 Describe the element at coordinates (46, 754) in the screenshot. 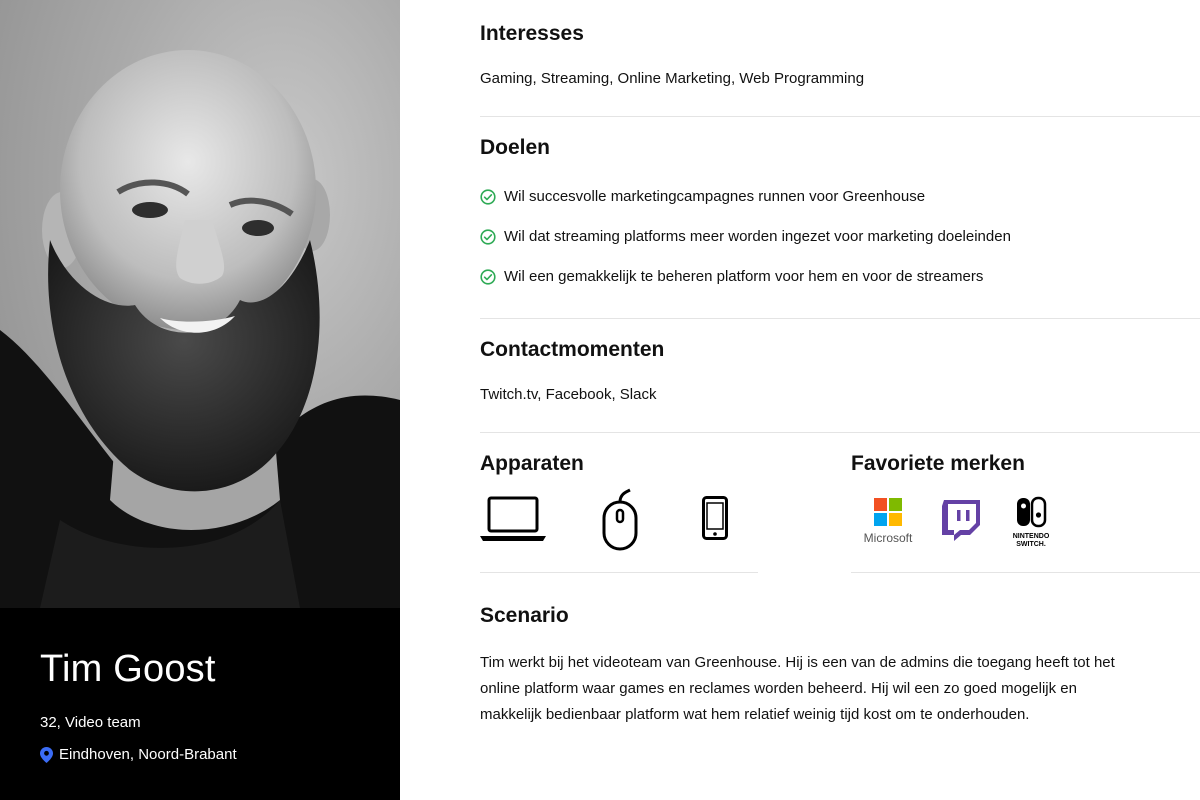

I see `location-pin-icon` at that location.